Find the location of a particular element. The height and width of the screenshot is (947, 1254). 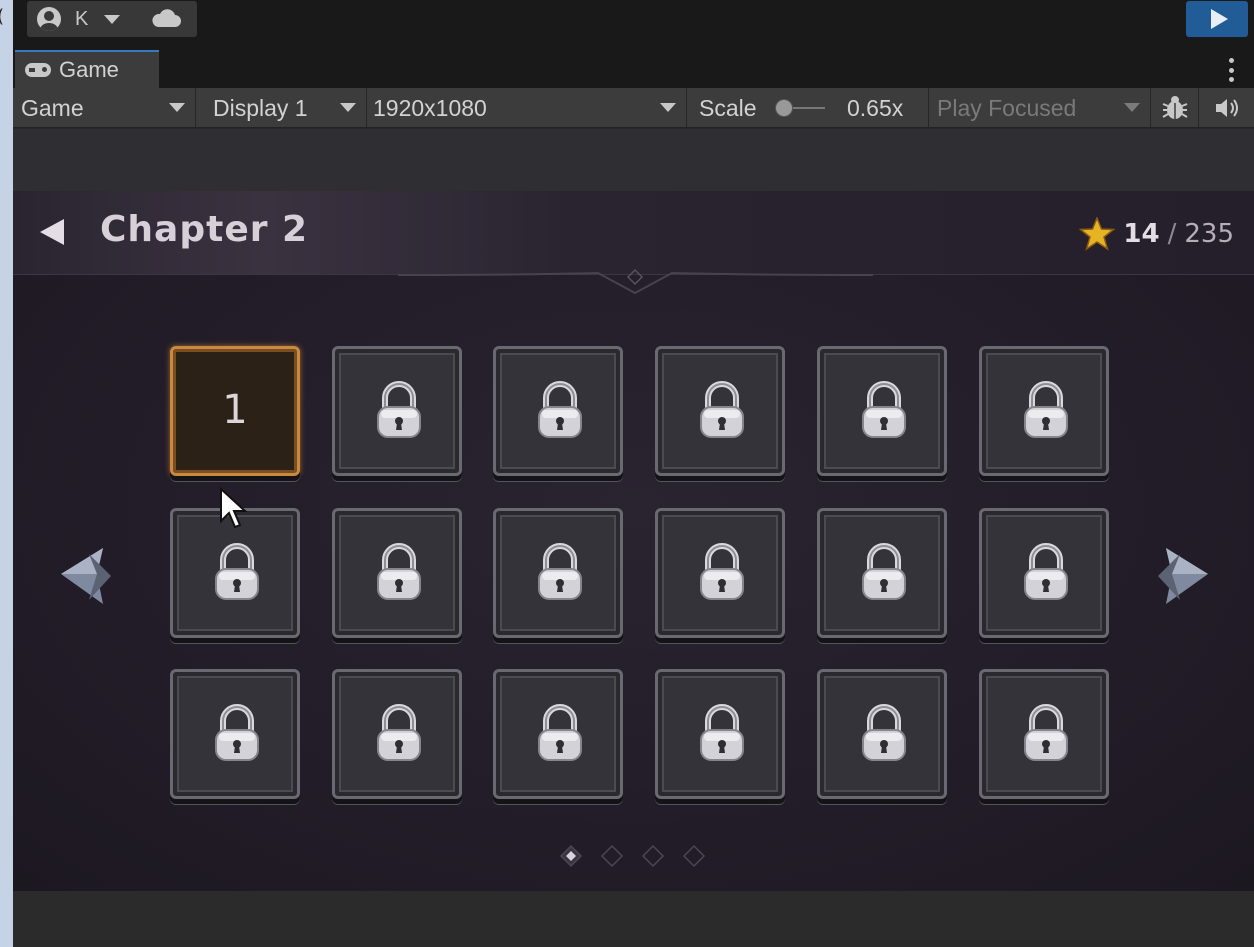

mouse-cursor is located at coordinates (234, 508).